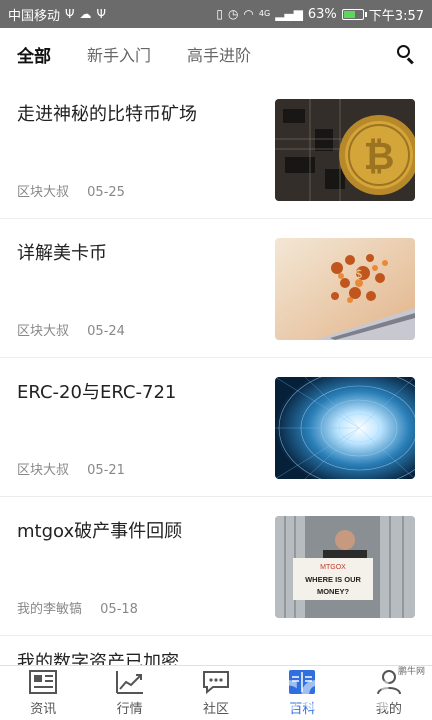 This screenshot has height=720, width=432. What do you see at coordinates (216, 709) in the screenshot?
I see `nav-label: 社区` at bounding box center [216, 709].